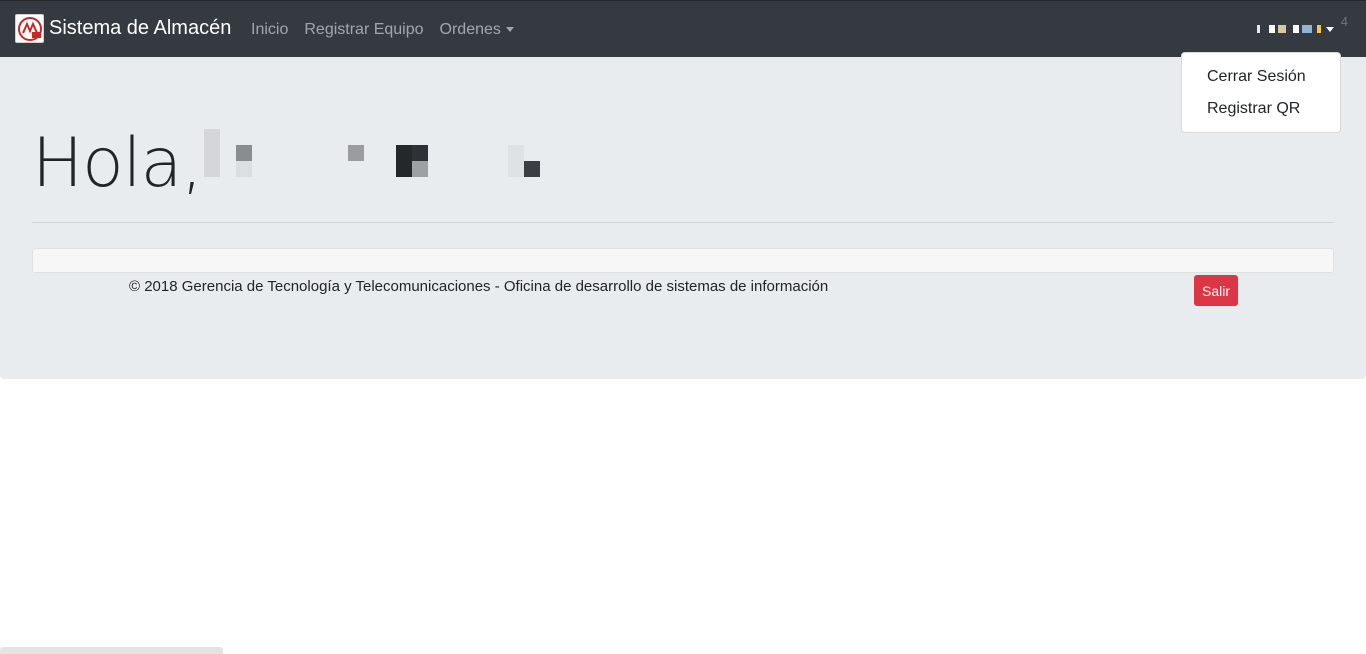  What do you see at coordinates (363, 30) in the screenshot?
I see `nav-registrar-equipo: Registrar Equipo` at bounding box center [363, 30].